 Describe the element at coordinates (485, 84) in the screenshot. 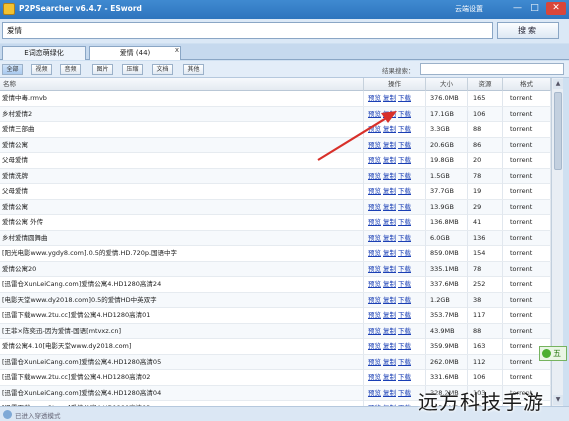

I see `column-header-sources: 资源` at that location.